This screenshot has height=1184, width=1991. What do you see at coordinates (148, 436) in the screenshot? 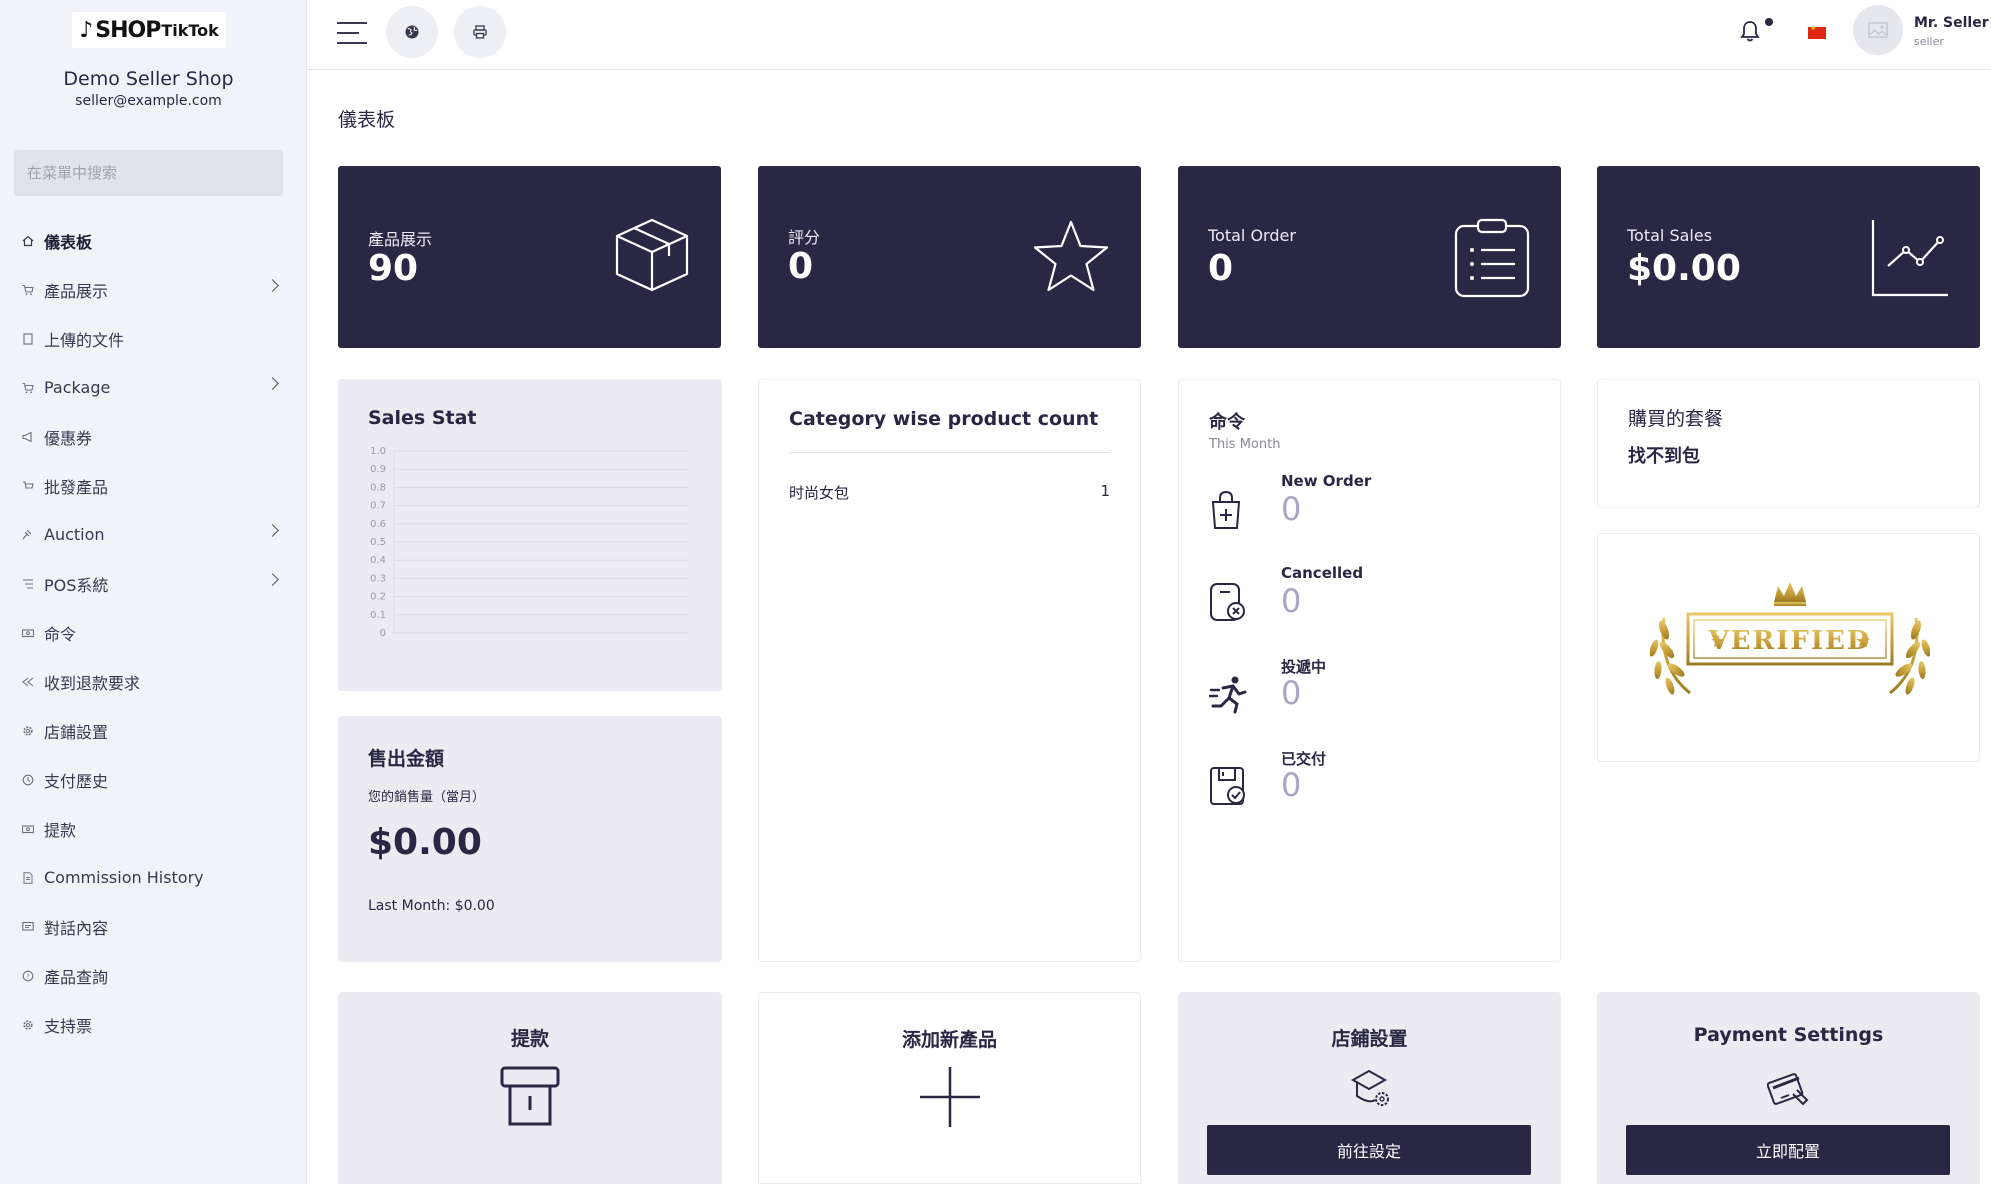
I see `sidebar-item-coupons: 優惠券` at bounding box center [148, 436].